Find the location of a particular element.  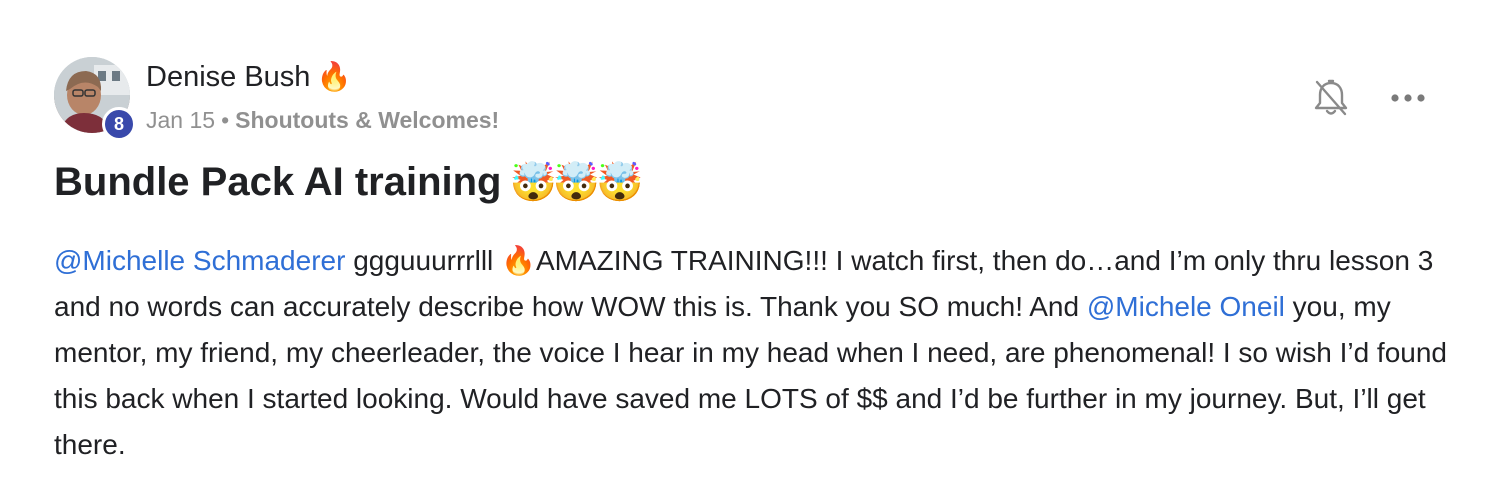

more-horizontal-icon is located at coordinates (1408, 98).